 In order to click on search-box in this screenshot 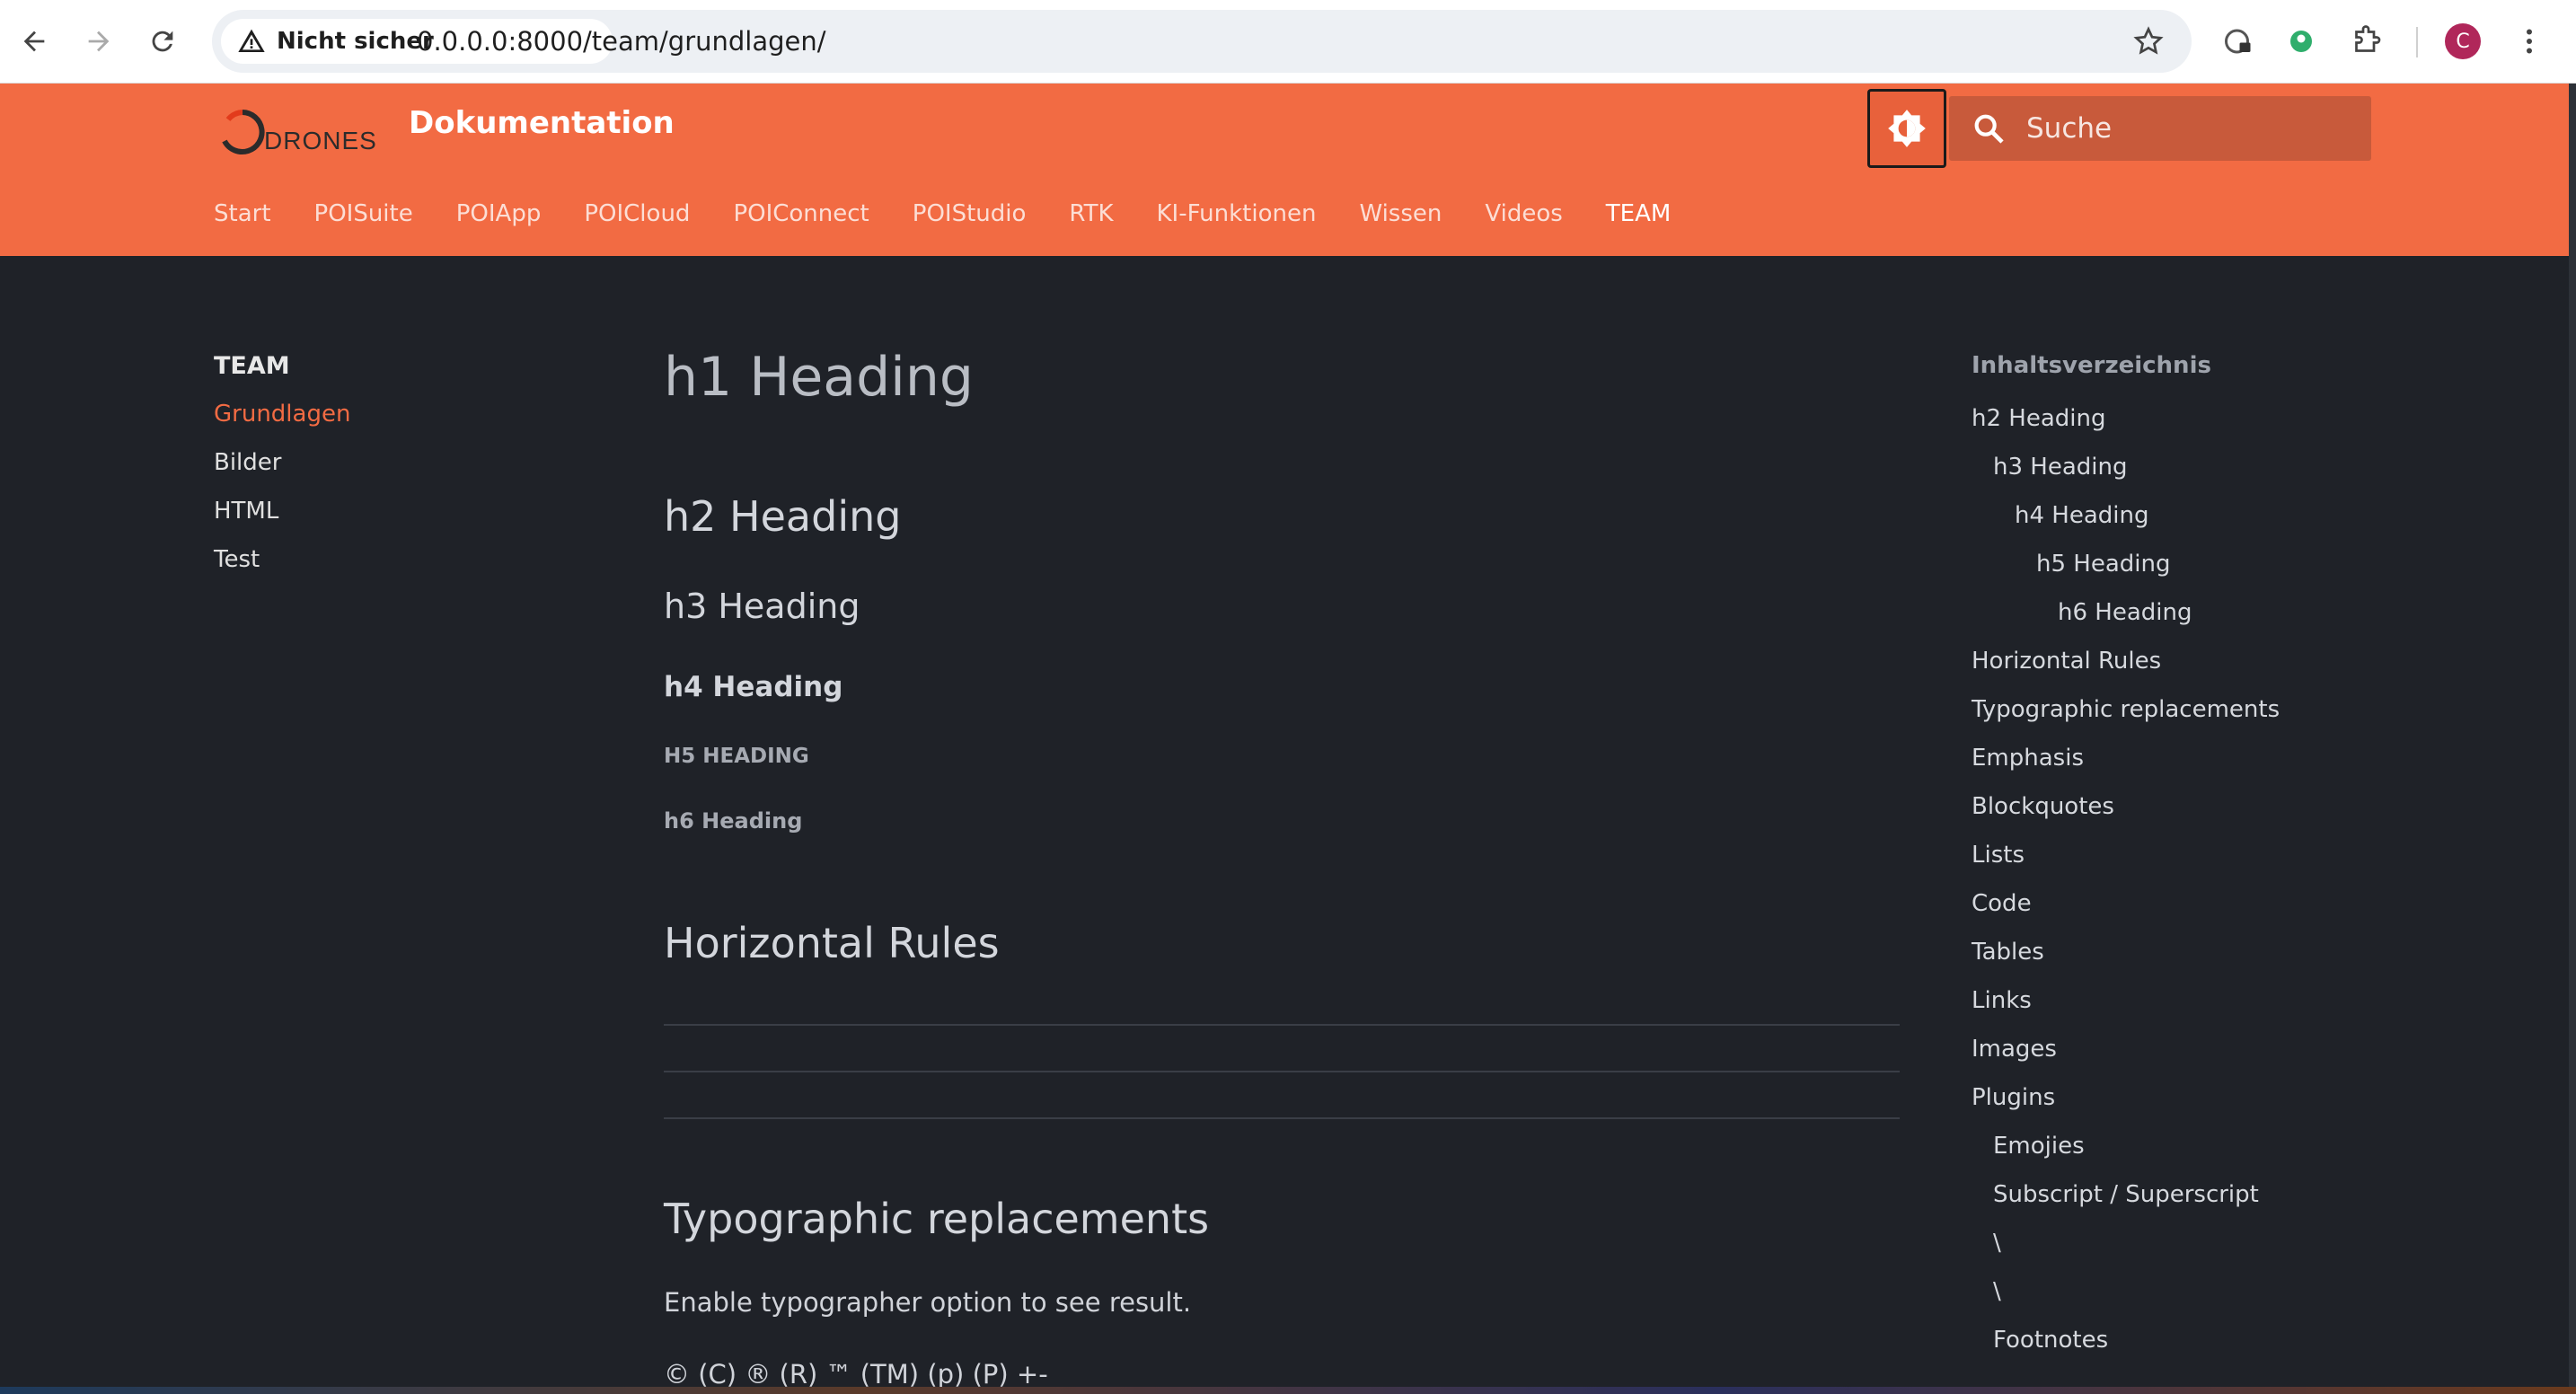, I will do `click(2160, 128)`.